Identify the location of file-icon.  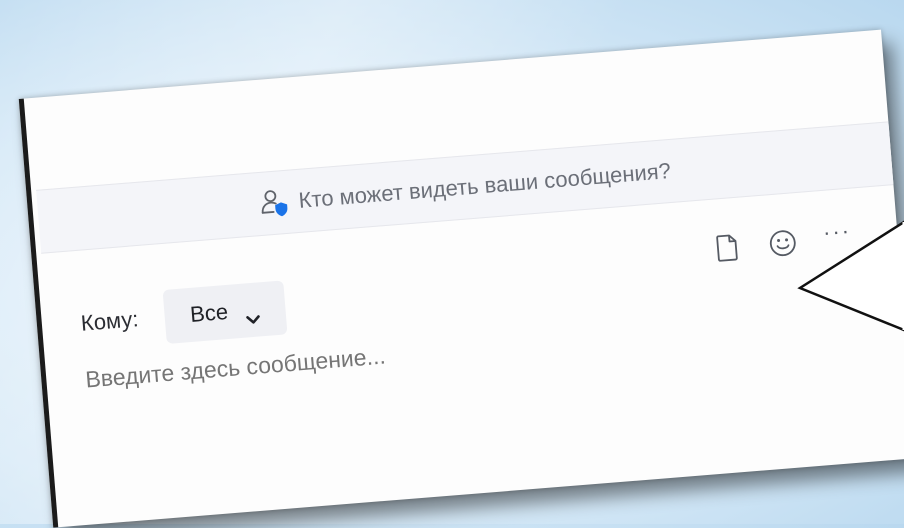
(727, 248).